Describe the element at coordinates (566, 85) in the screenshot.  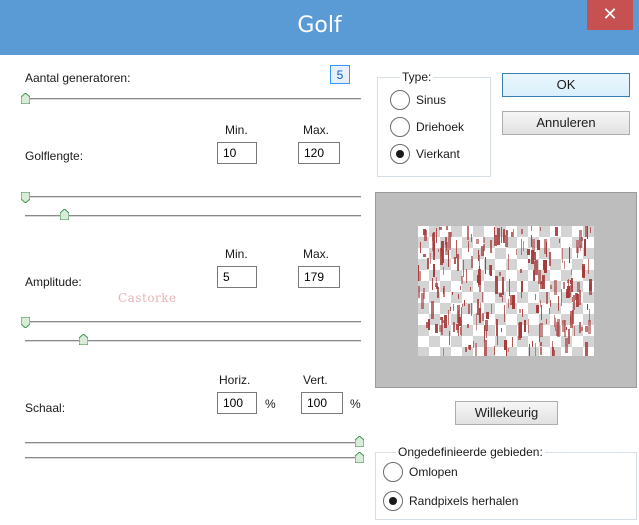
I see `ok-button: OK` at that location.